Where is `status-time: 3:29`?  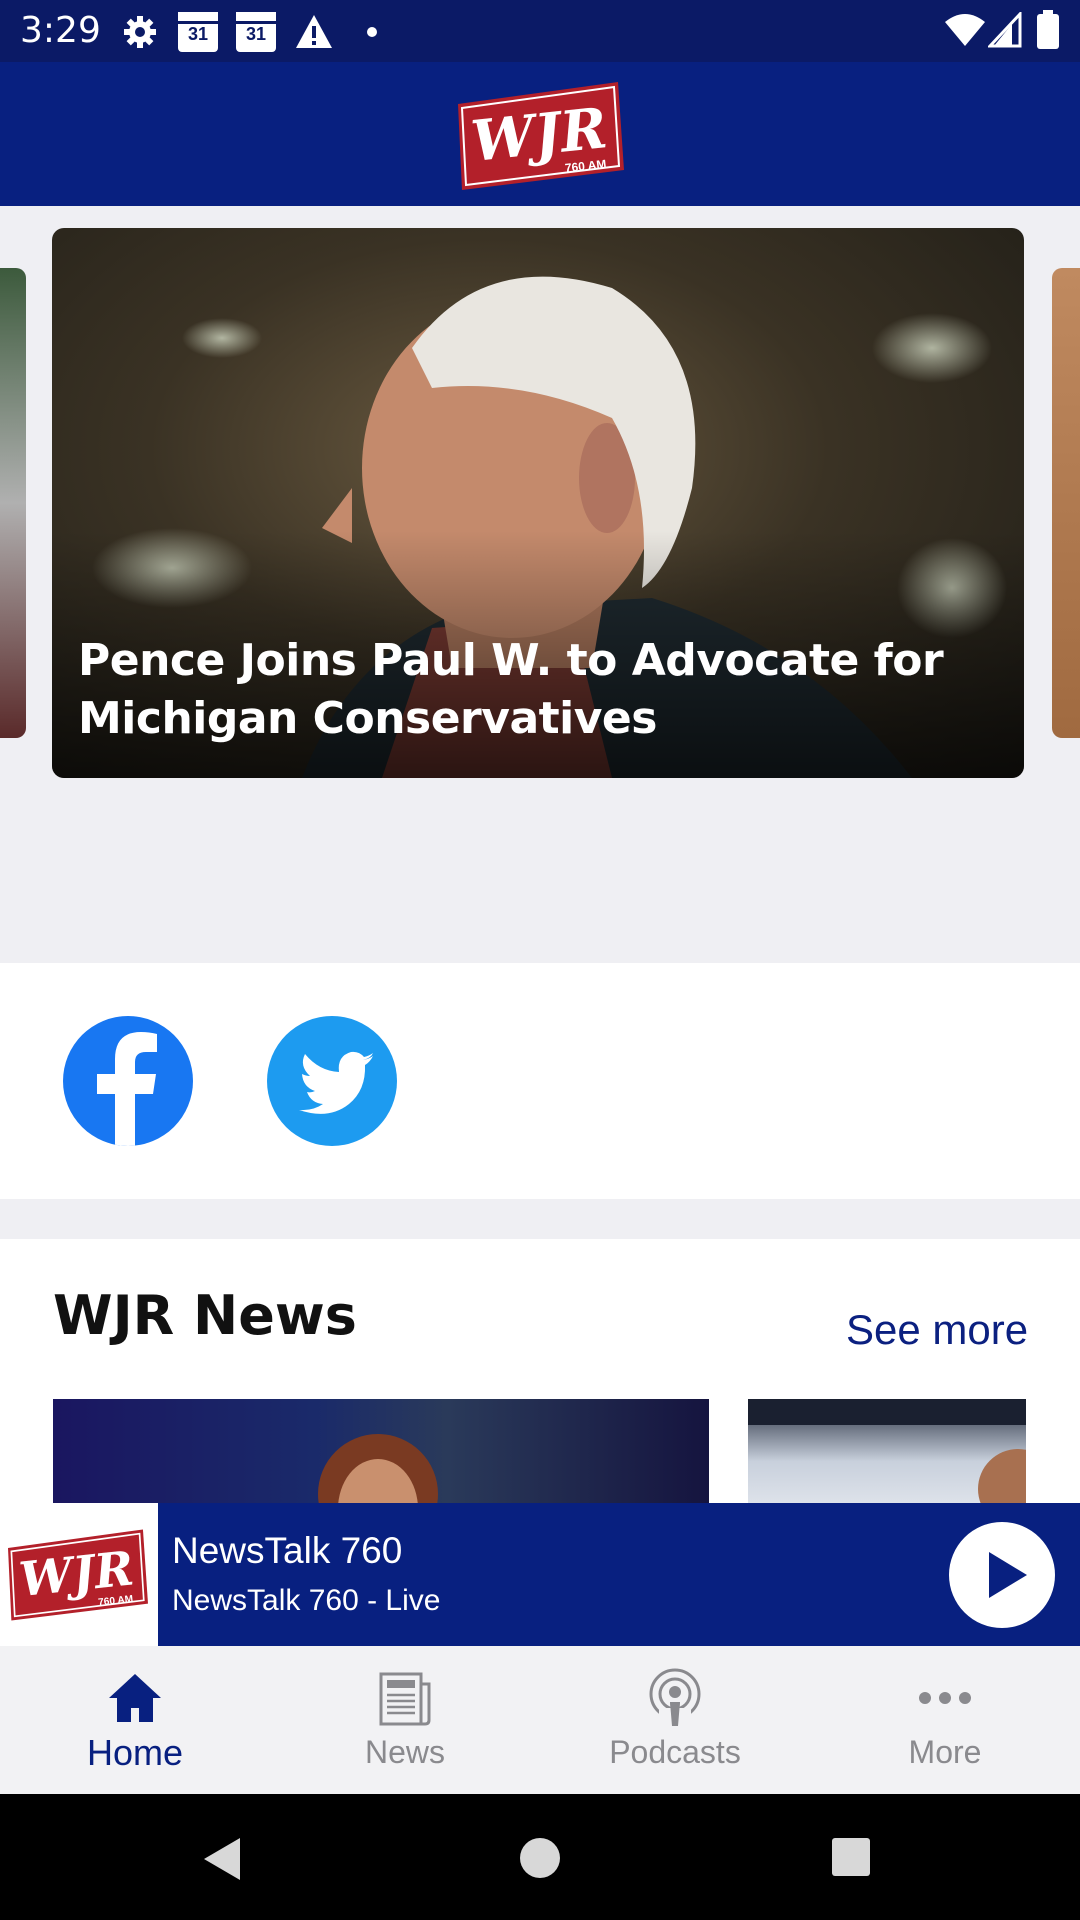 status-time: 3:29 is located at coordinates (60, 30).